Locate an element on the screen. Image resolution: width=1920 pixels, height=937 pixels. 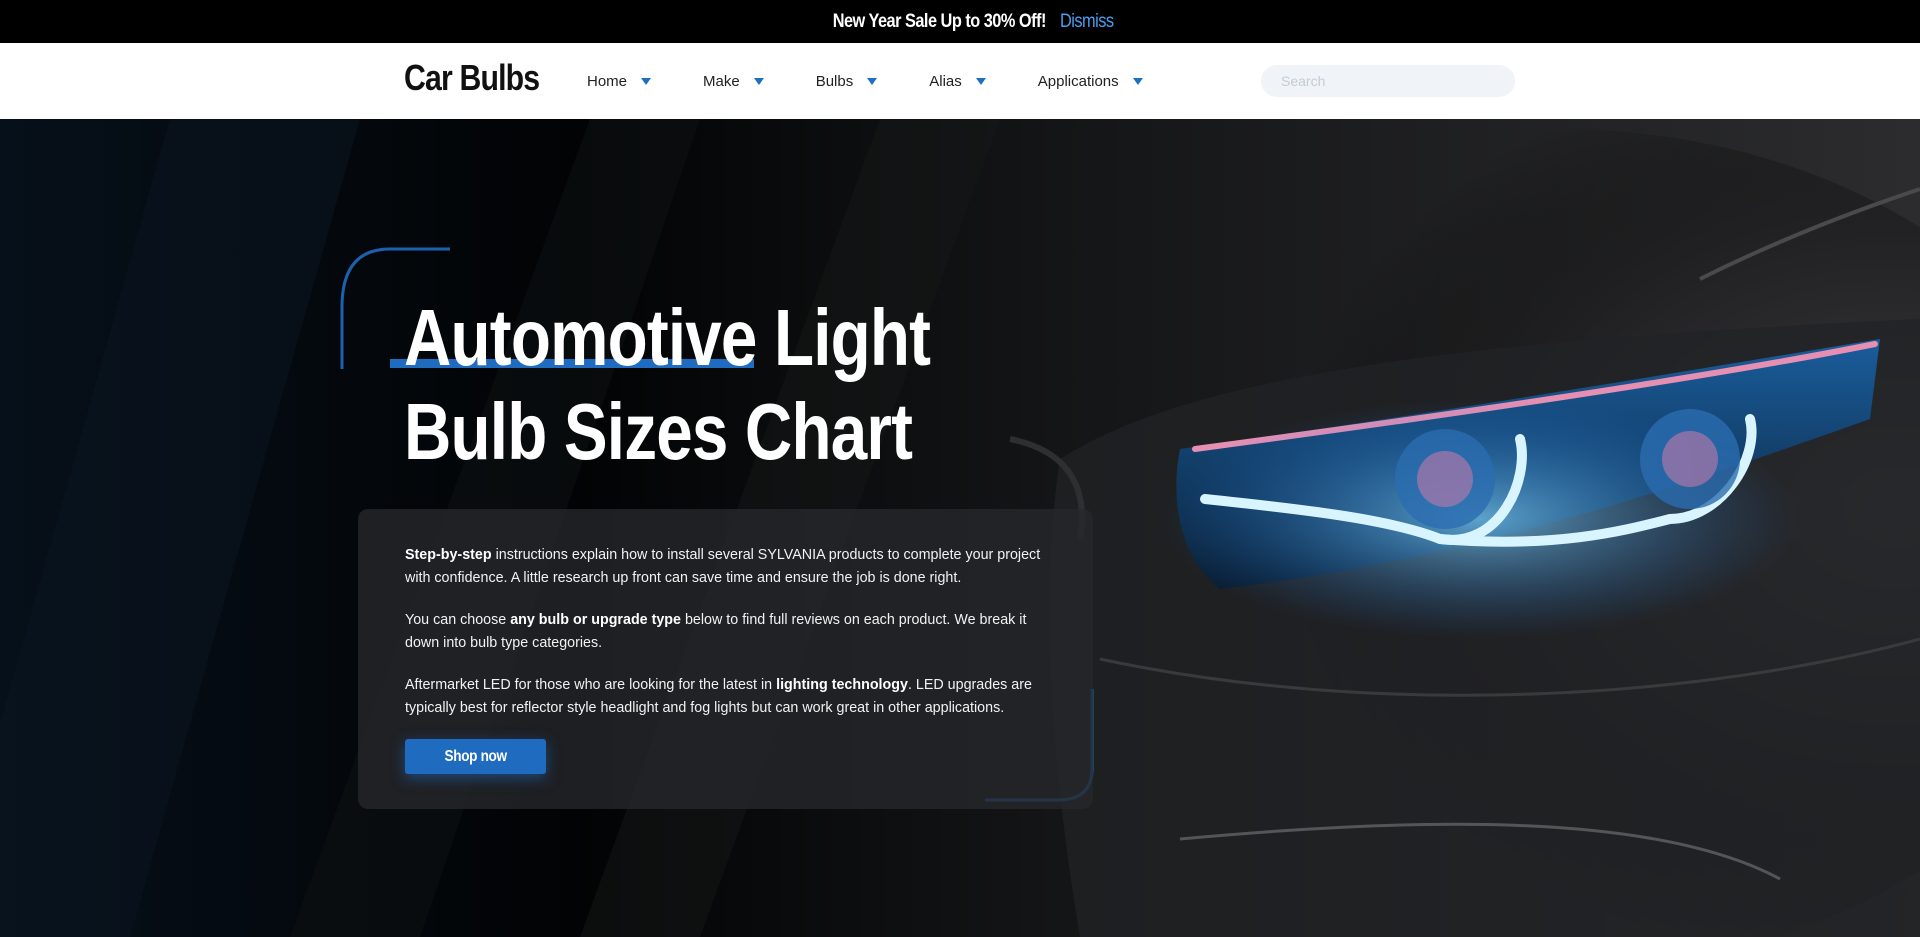
site-logo: Car Bulbs is located at coordinates (472, 78).